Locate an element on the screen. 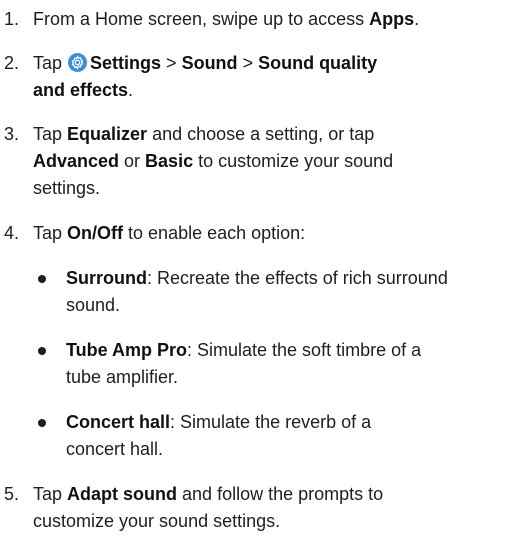  ui-term-basic: Basic is located at coordinates (169, 161).